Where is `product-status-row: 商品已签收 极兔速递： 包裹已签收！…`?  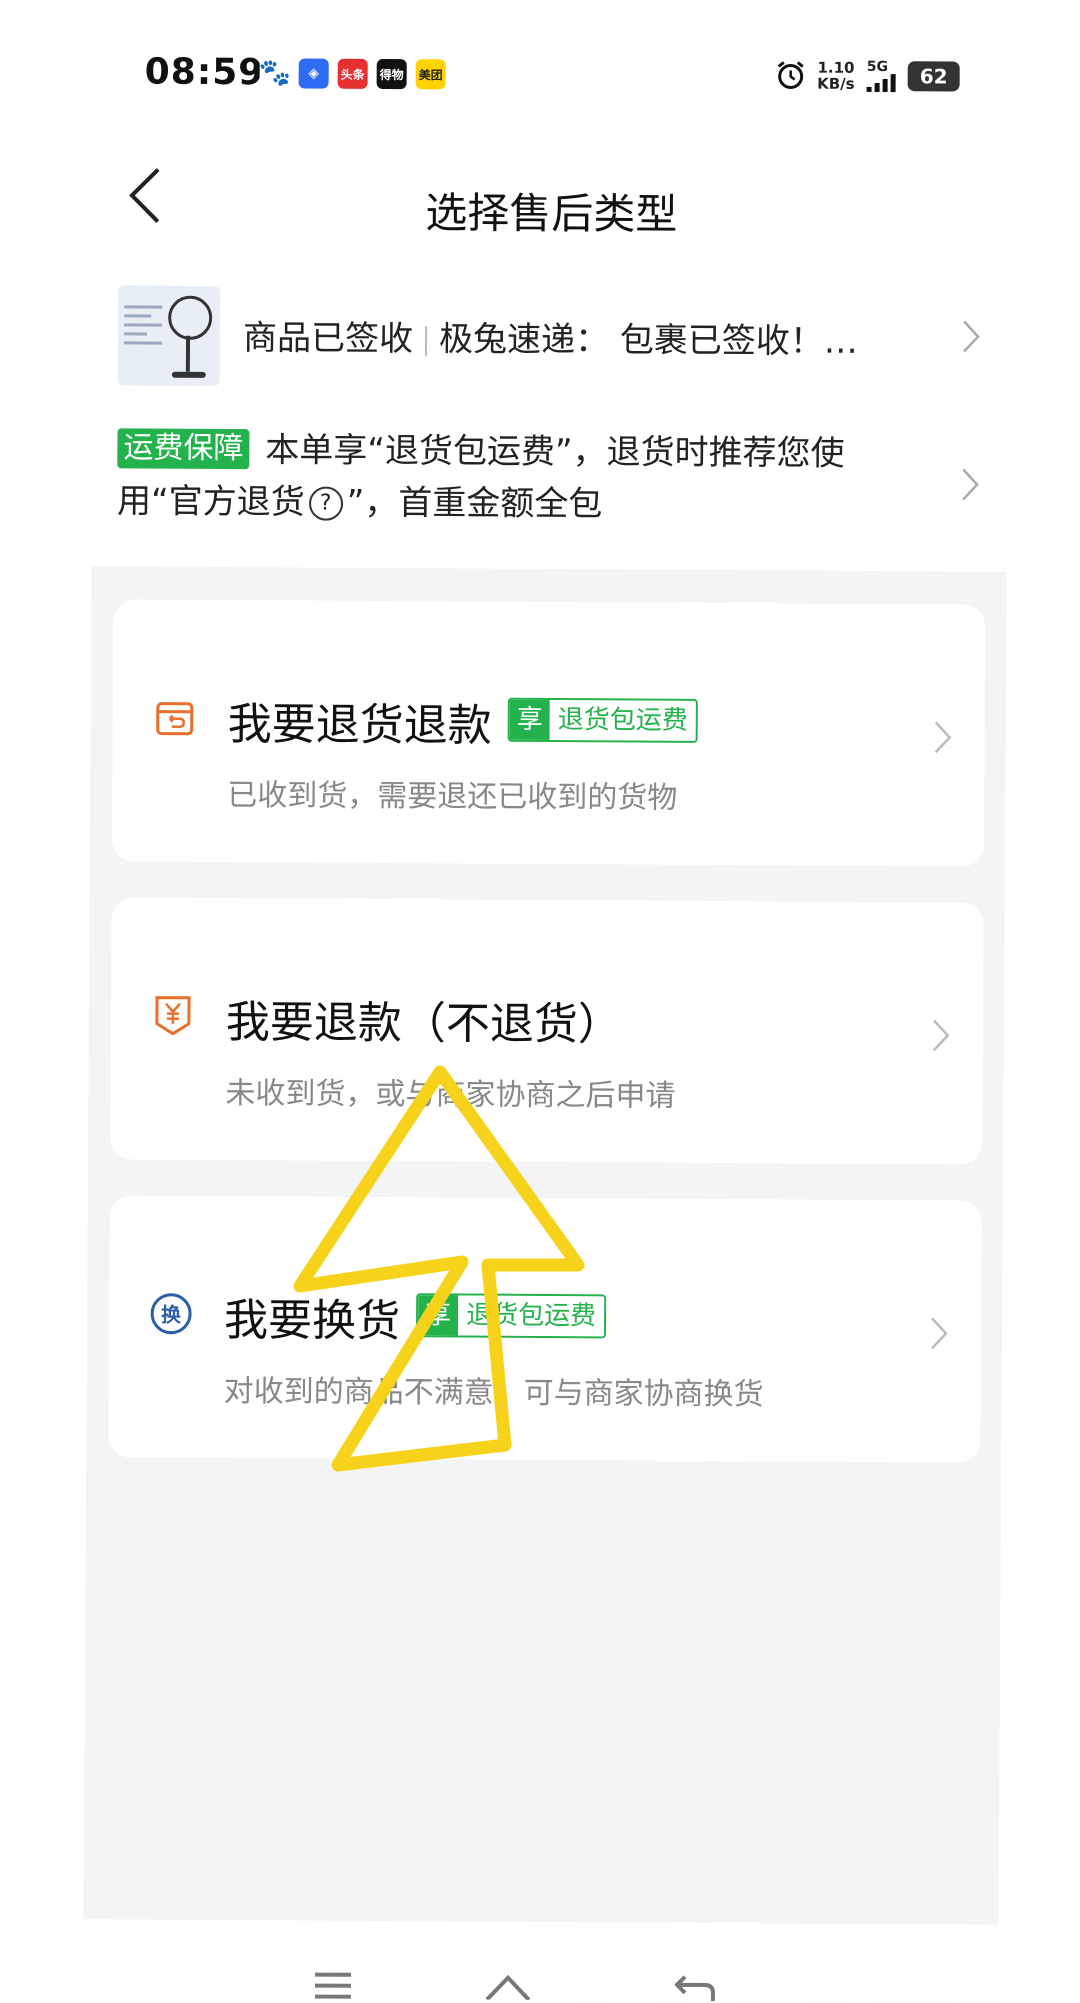
product-status-row: 商品已签收 极兔速递： 包裹已签收！… is located at coordinates (550, 333).